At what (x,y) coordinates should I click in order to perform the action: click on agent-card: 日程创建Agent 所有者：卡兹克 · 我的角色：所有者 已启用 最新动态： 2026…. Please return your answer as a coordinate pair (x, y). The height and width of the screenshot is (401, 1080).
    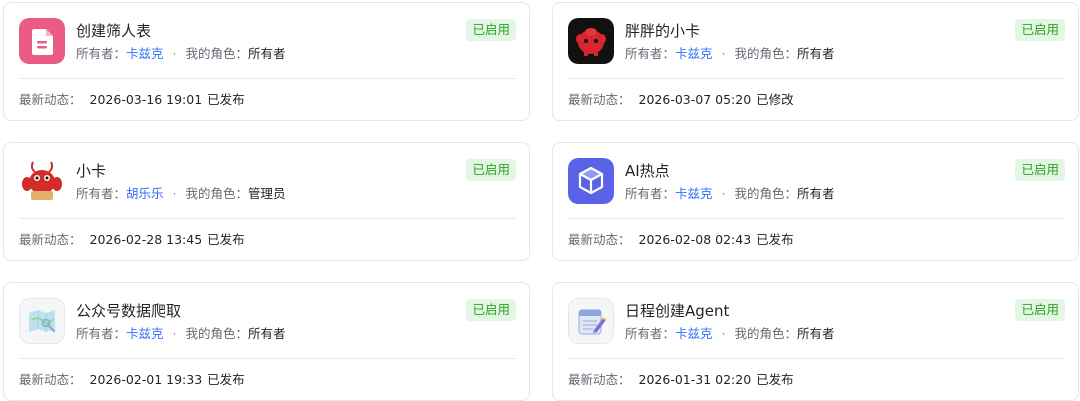
    Looking at the image, I should click on (815, 341).